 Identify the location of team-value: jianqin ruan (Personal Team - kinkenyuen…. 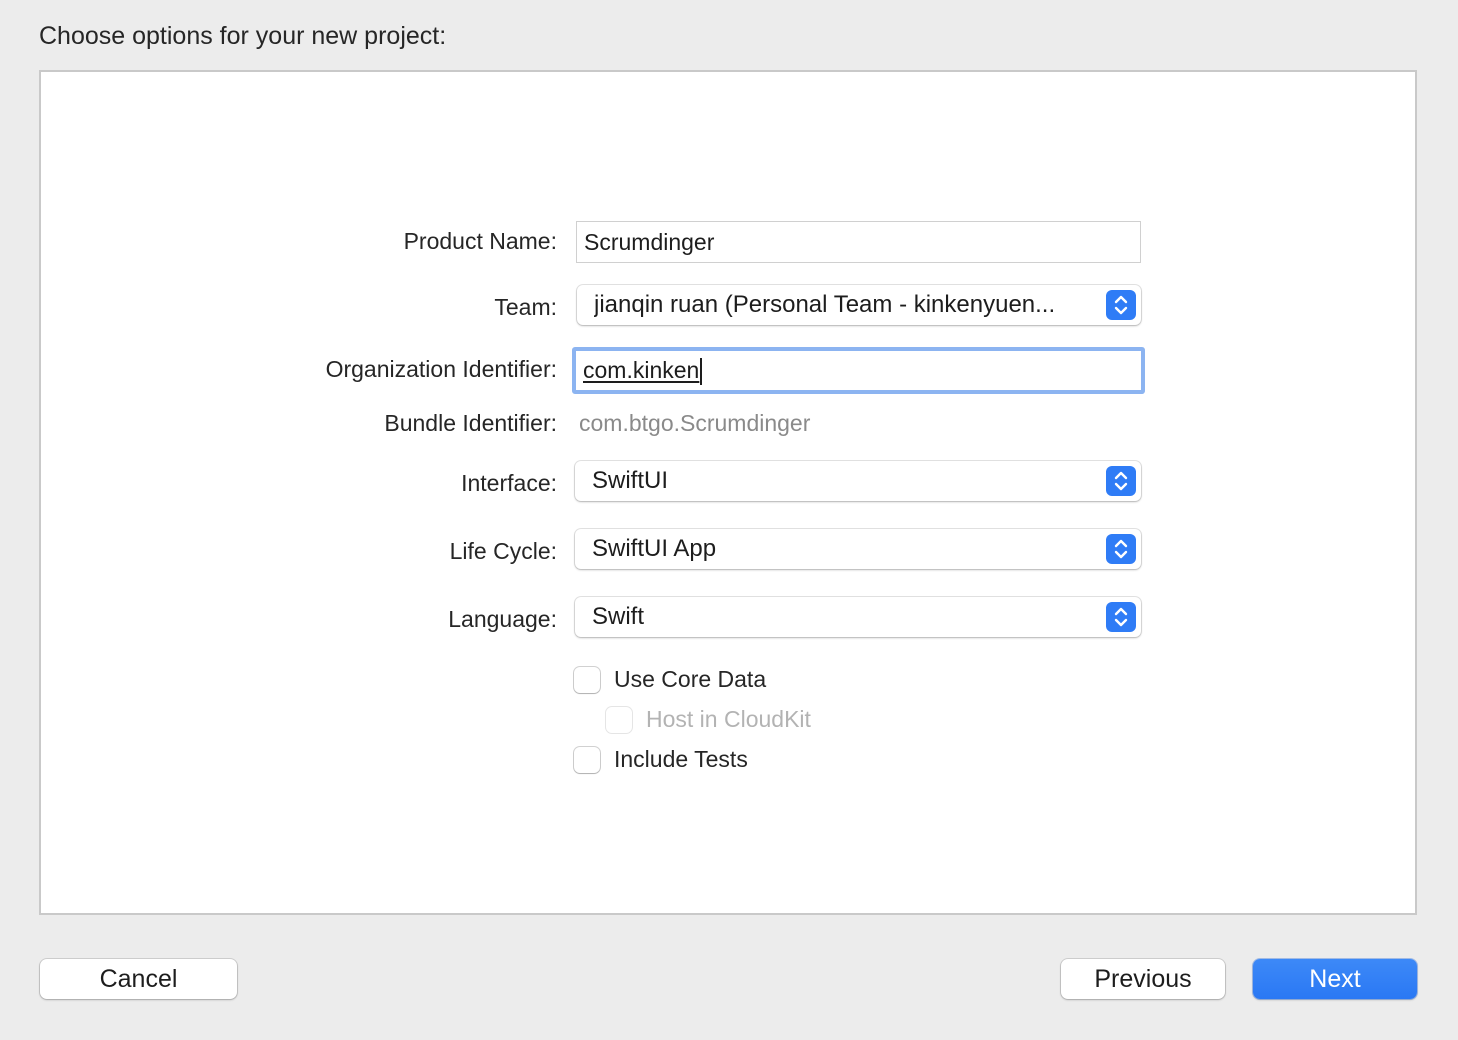
(825, 304).